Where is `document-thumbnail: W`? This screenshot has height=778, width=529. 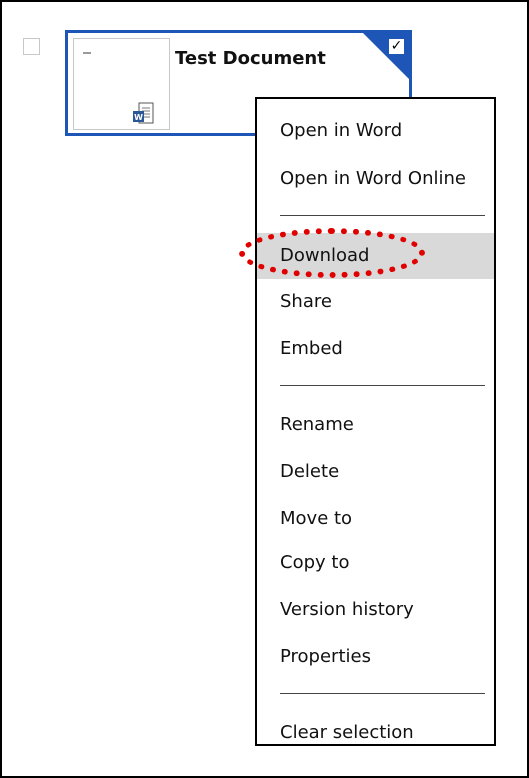
document-thumbnail: W is located at coordinates (121, 84).